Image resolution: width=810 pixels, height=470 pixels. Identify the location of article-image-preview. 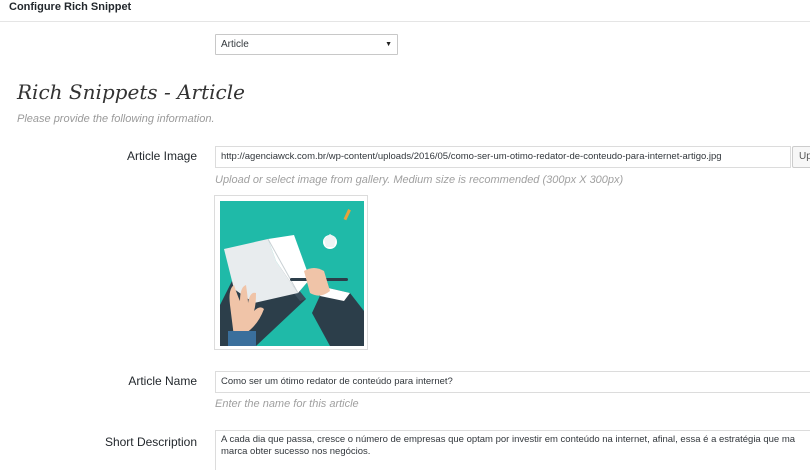
(291, 272).